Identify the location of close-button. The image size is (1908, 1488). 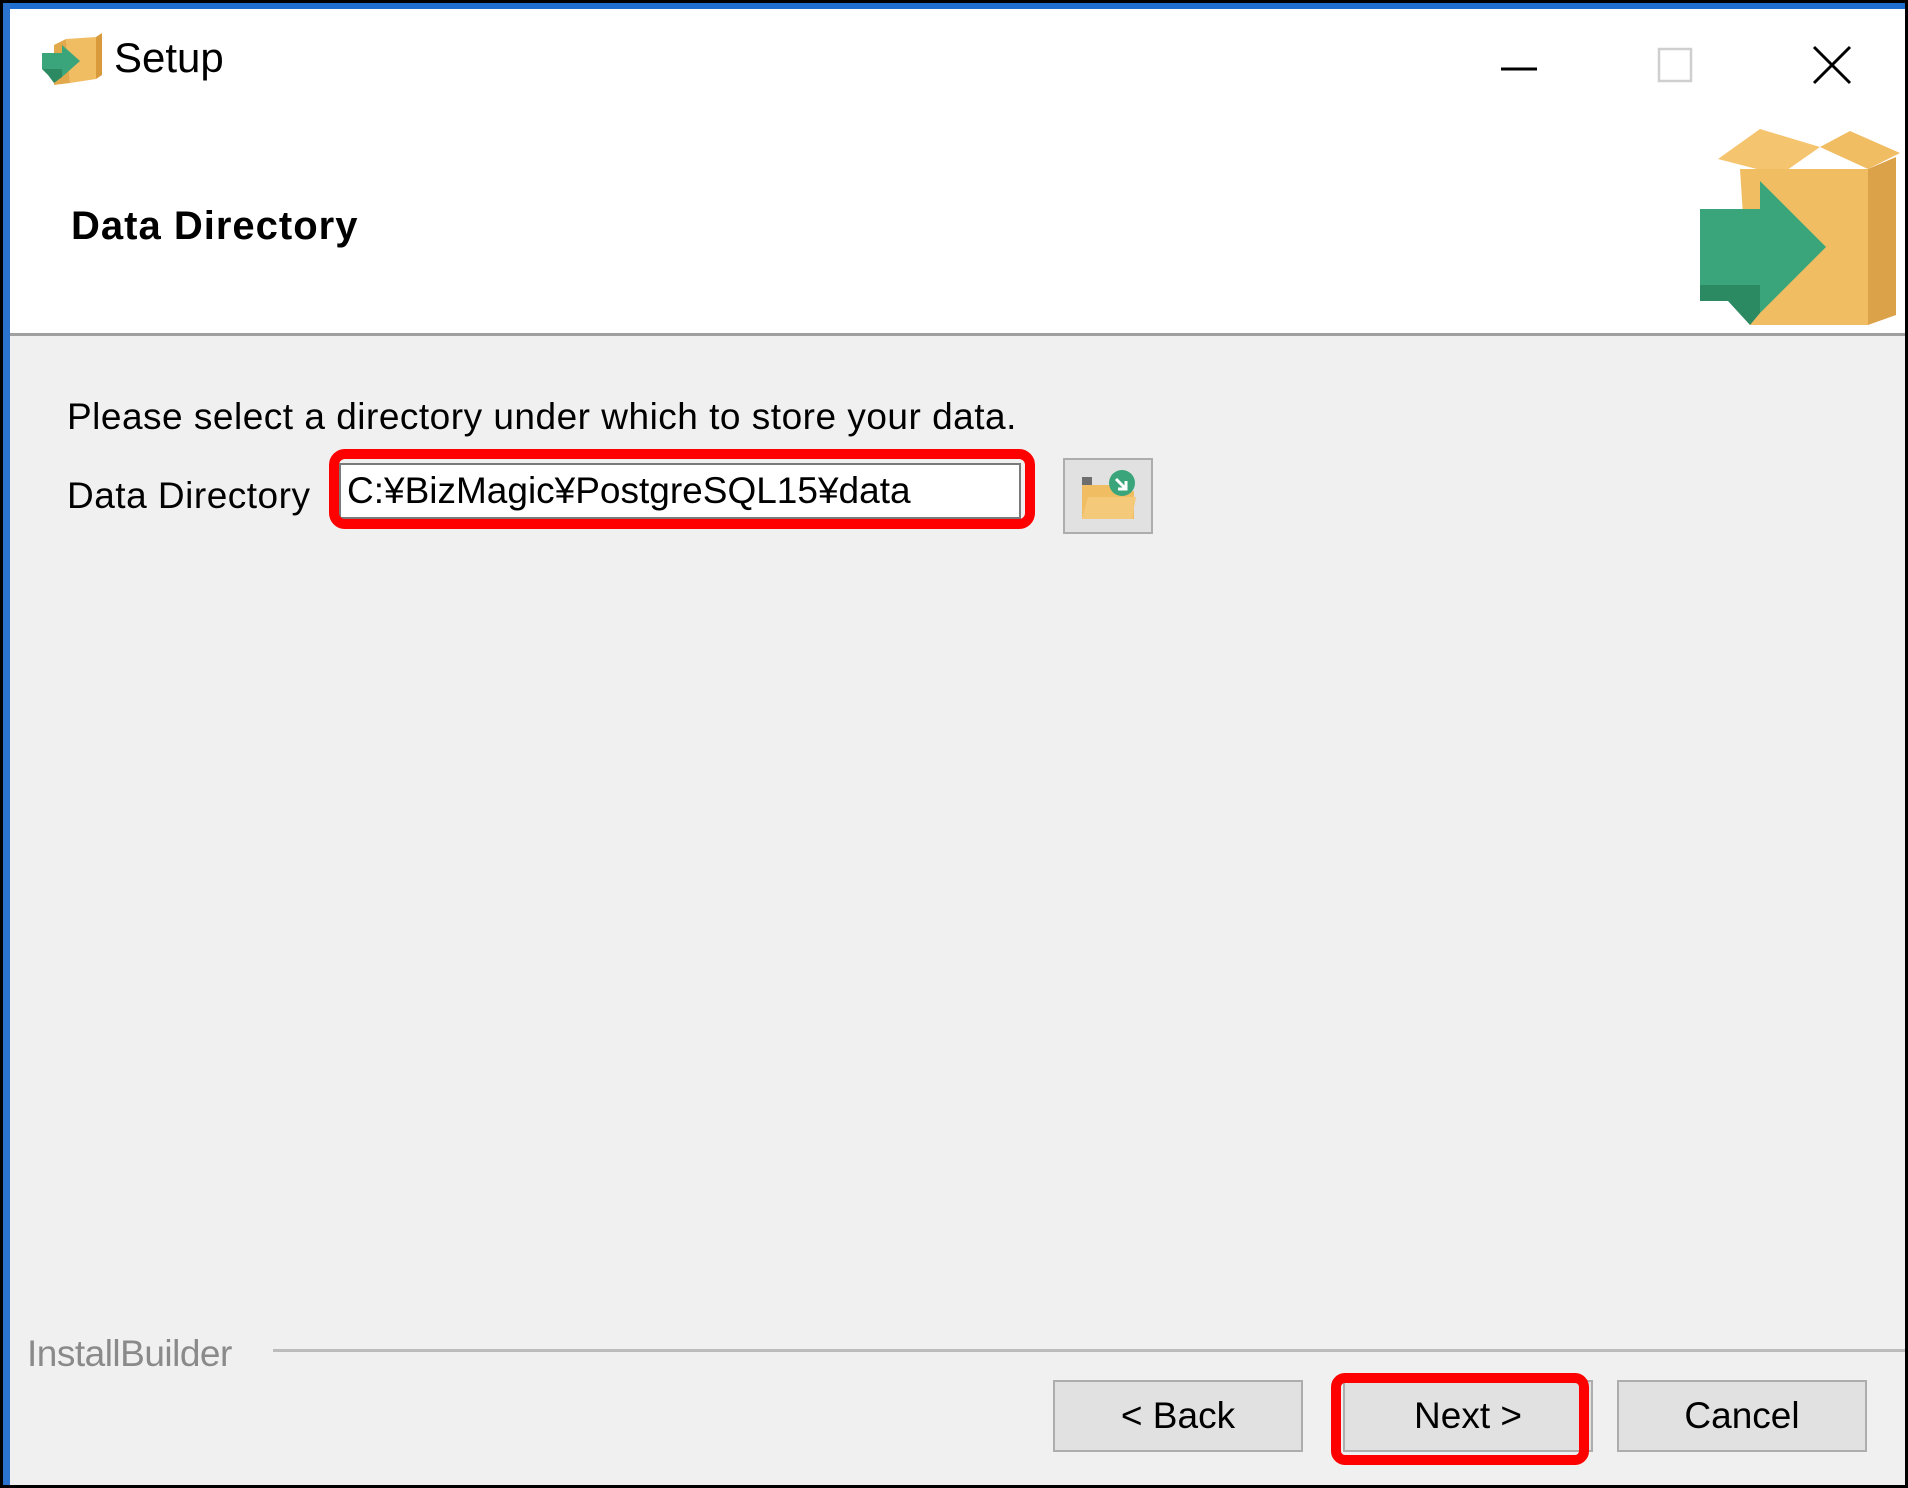
(1832, 67).